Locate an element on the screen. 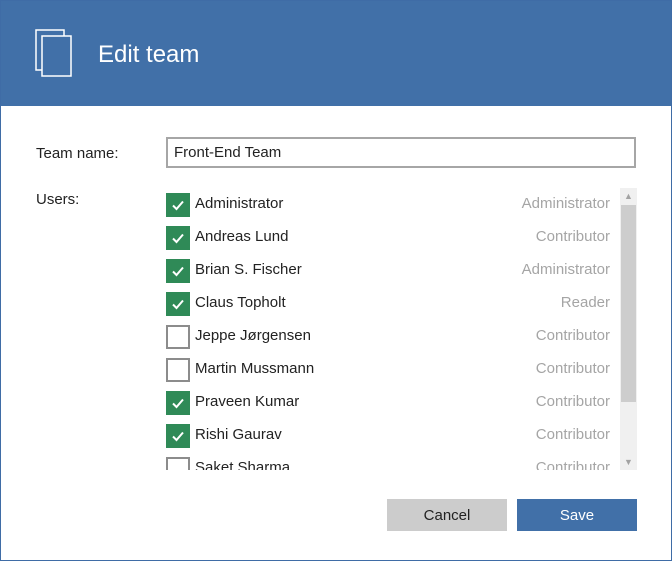 The height and width of the screenshot is (561, 672). user-row: Saket Sharma Contributor is located at coordinates (389, 461).